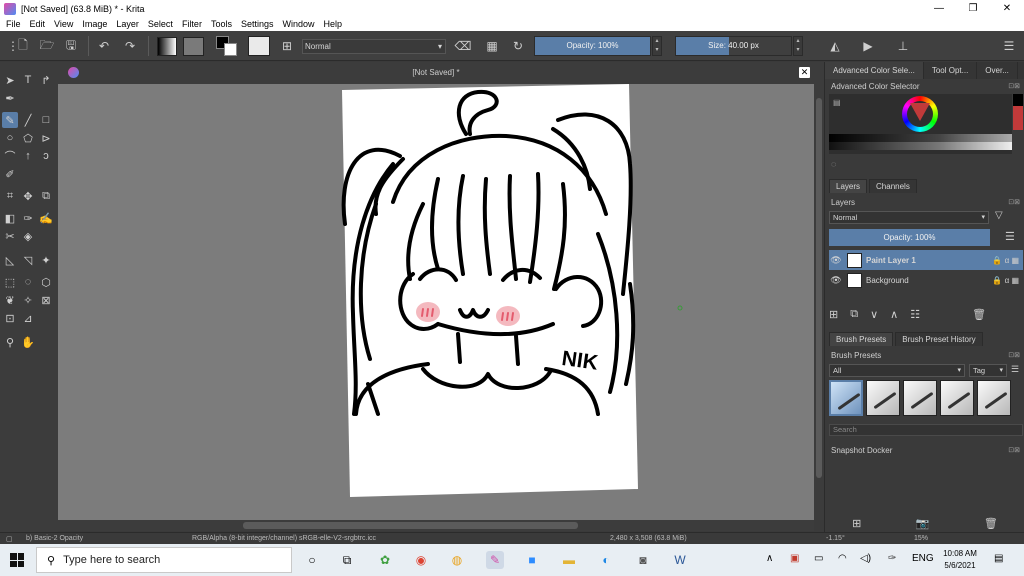 This screenshot has width=1024, height=576. What do you see at coordinates (28, 300) in the screenshot?
I see `contiguous-select-icon: ✧` at bounding box center [28, 300].